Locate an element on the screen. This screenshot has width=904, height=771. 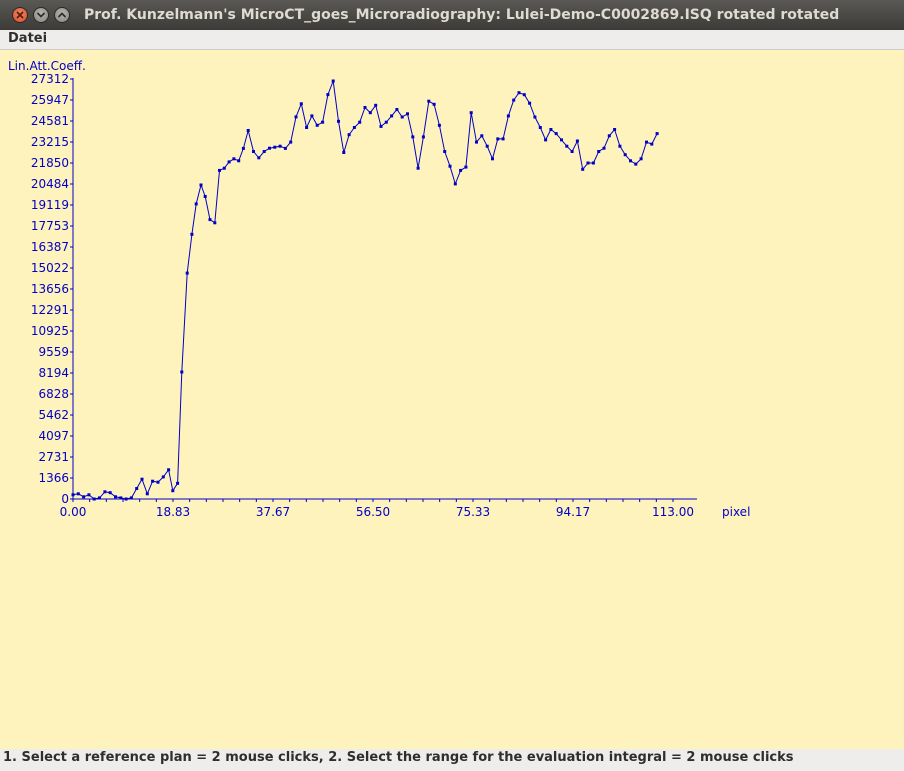
x-tick-label: 113.00 is located at coordinates (673, 512).